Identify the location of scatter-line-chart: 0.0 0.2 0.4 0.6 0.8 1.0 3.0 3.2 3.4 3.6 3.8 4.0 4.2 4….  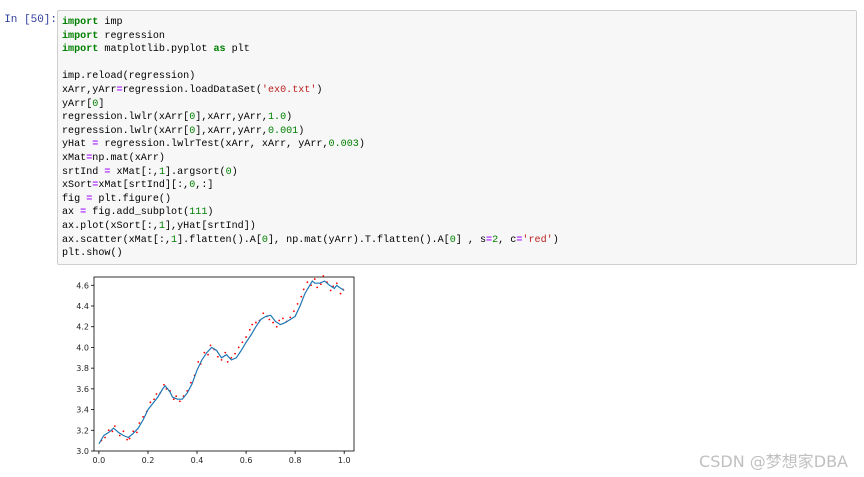
(215, 370).